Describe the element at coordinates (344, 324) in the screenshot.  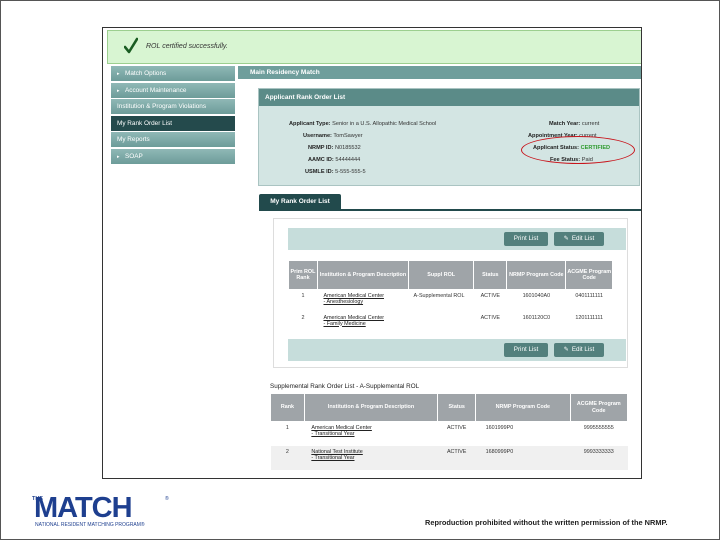
I see `program-link: - Family Medicine` at that location.